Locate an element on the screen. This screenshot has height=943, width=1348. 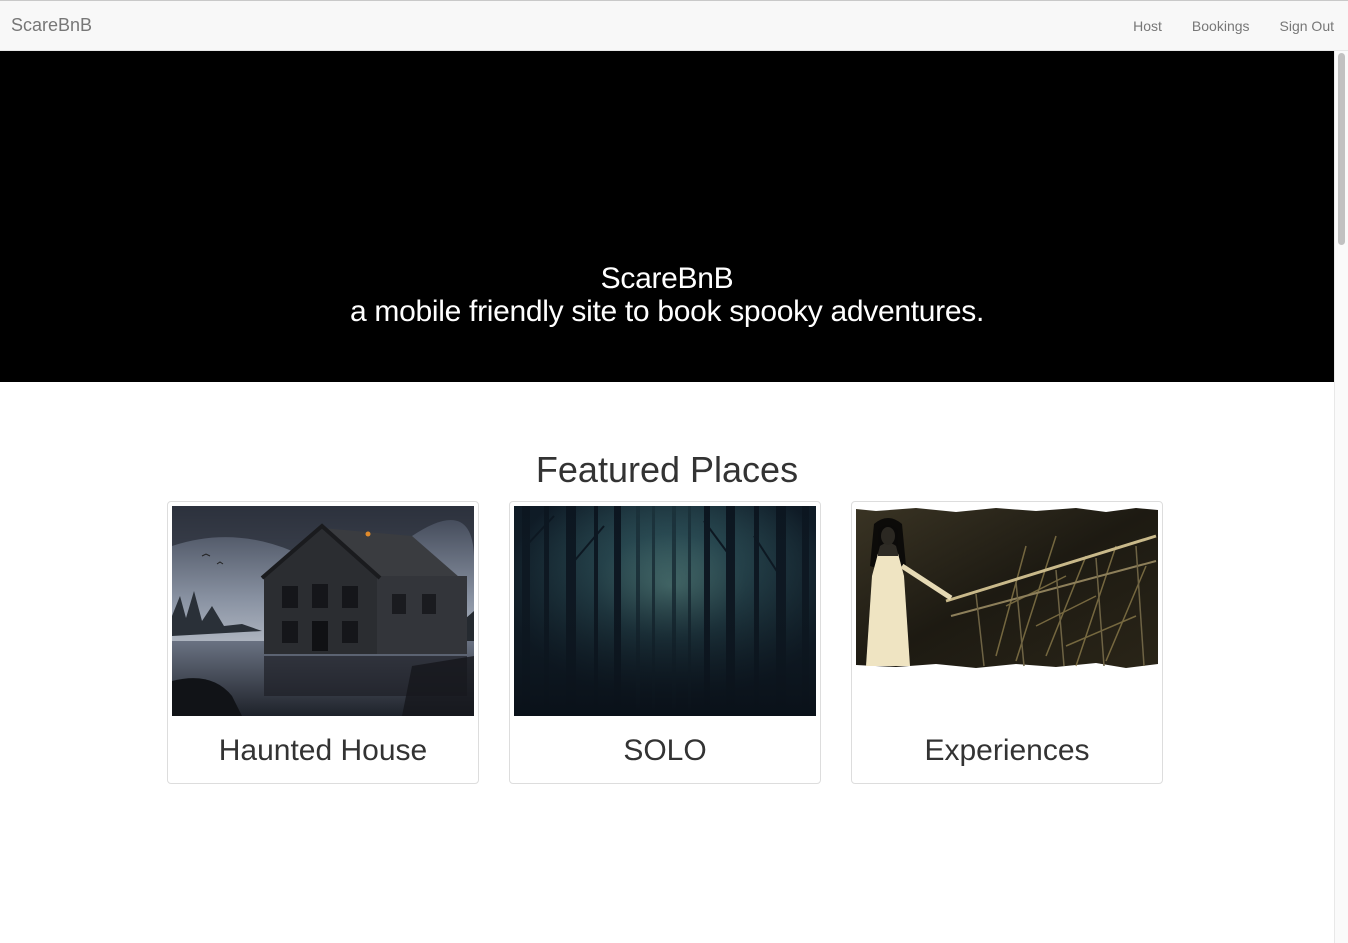
brand-link: ScareBnB is located at coordinates (51, 25).